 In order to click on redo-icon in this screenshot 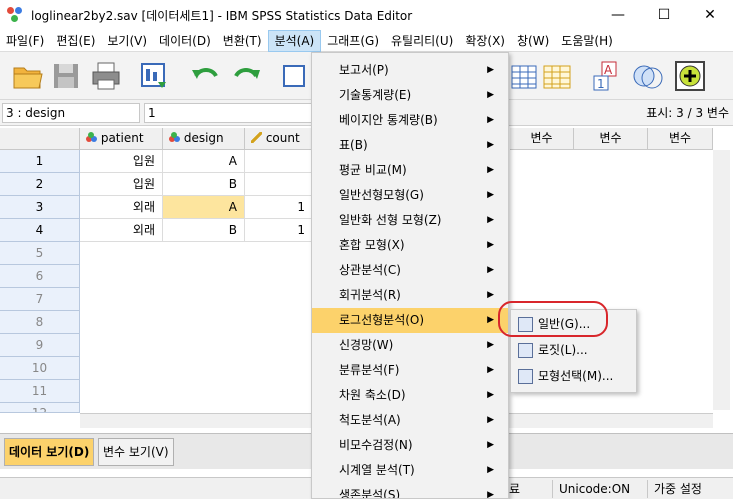, I will do `click(246, 76)`.